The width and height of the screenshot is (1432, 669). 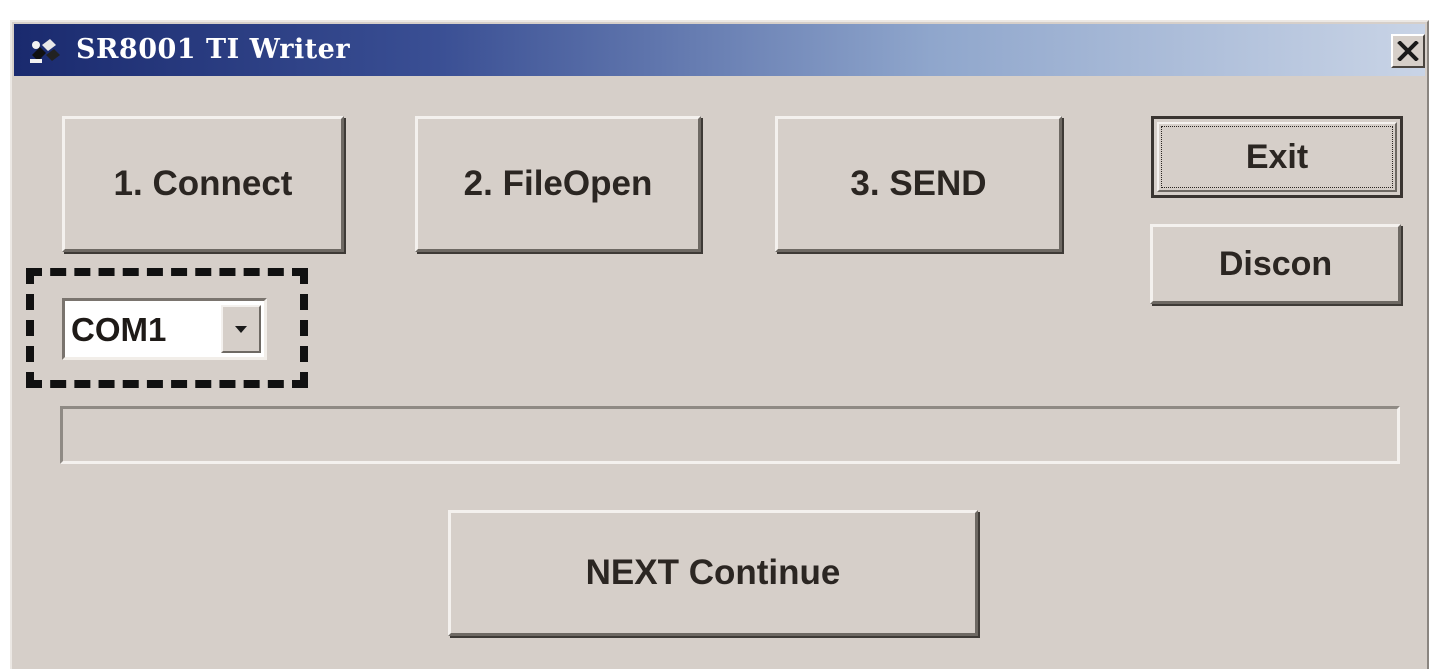 What do you see at coordinates (1275, 264) in the screenshot?
I see `discon-button: Discon` at bounding box center [1275, 264].